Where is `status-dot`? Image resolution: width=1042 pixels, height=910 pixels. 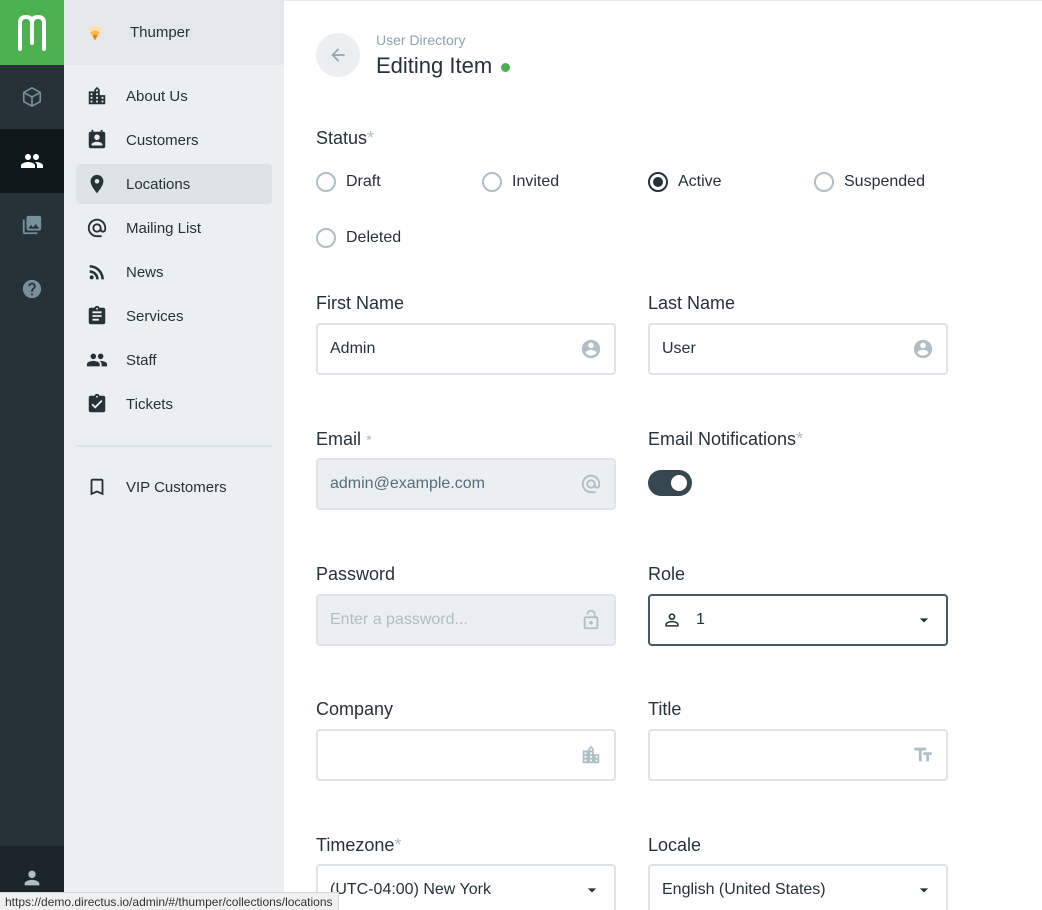 status-dot is located at coordinates (506, 67).